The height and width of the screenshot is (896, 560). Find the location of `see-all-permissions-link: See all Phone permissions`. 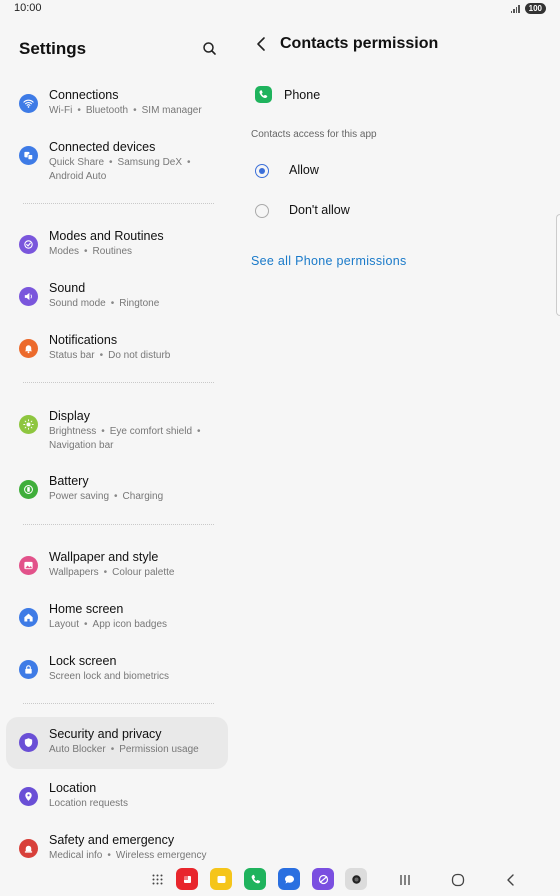

see-all-permissions-link: See all Phone permissions is located at coordinates (329, 261).